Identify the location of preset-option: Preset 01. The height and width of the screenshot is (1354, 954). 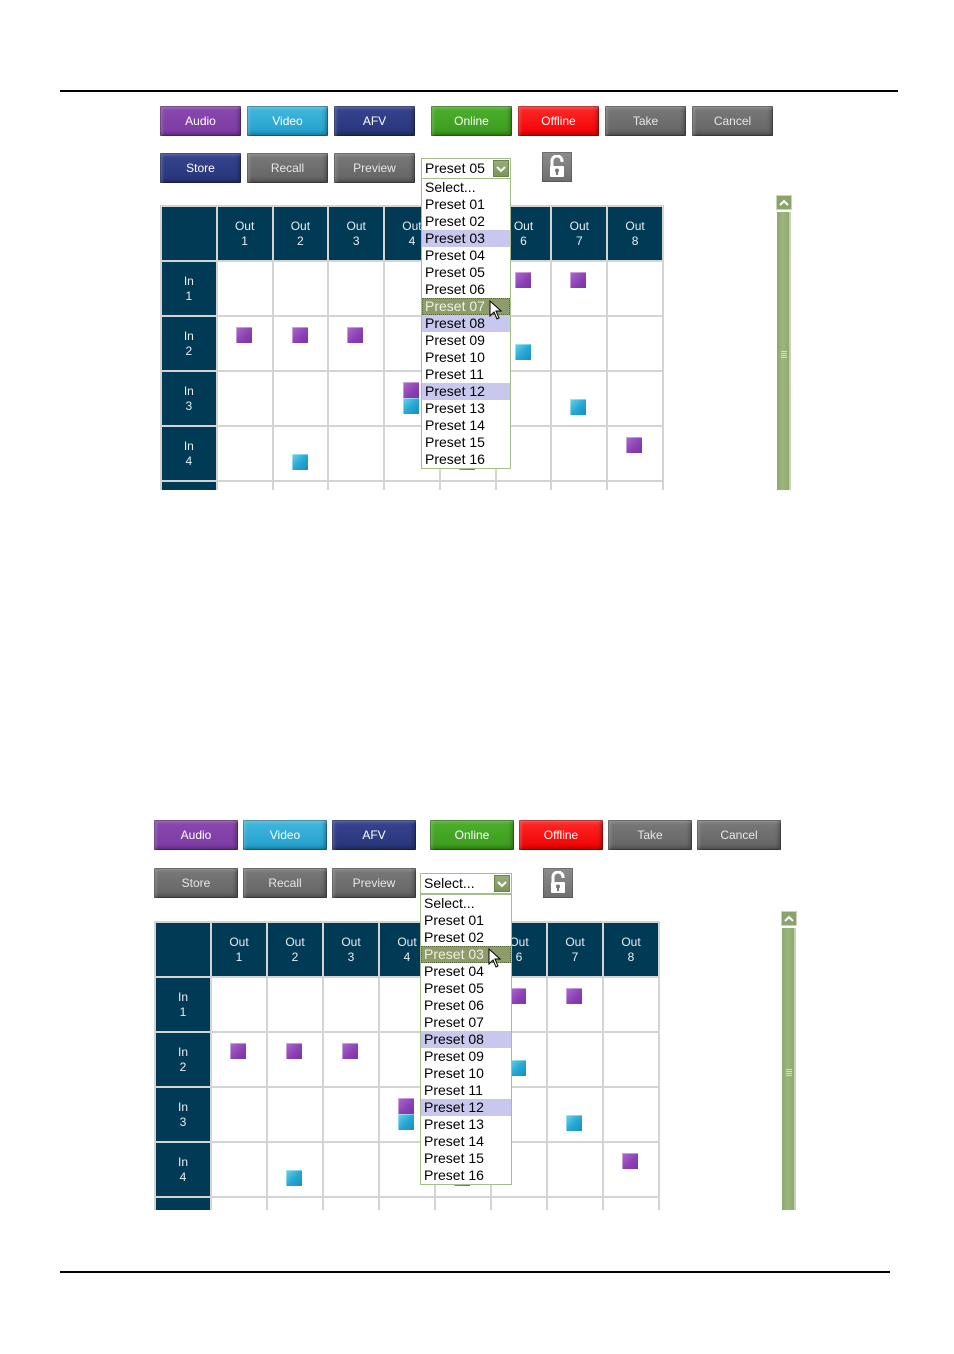
(466, 920).